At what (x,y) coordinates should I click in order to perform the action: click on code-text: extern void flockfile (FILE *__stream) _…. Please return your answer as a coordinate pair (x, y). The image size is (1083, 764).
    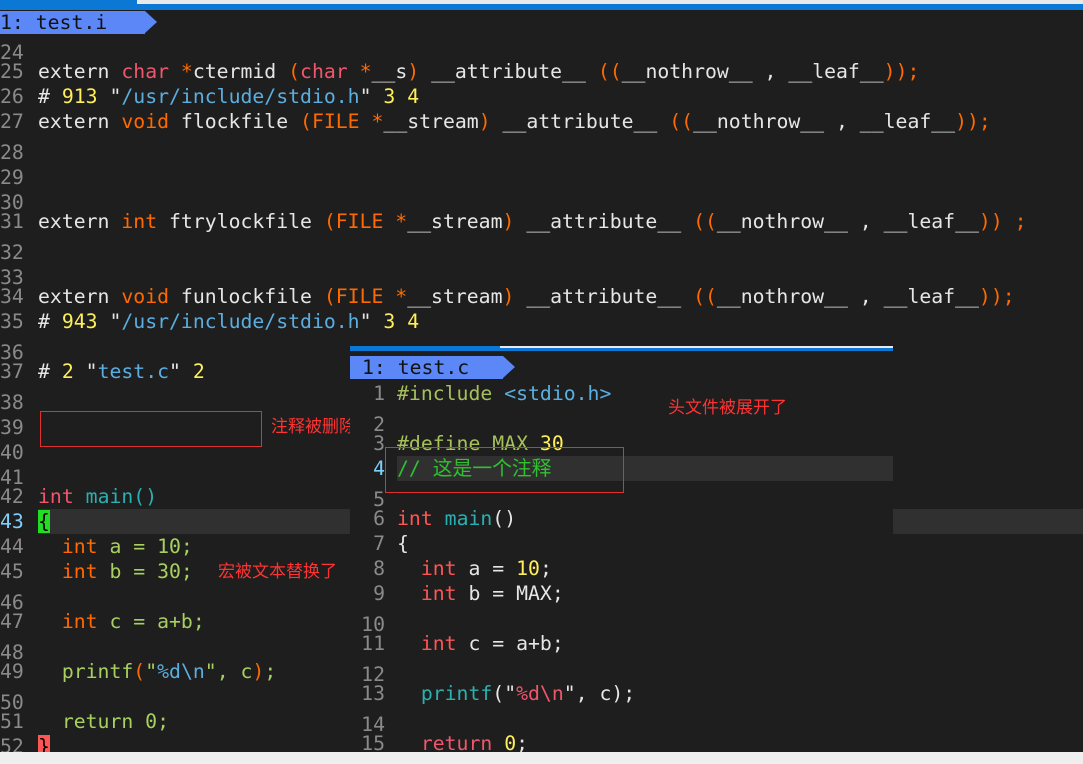
    Looking at the image, I should click on (514, 121).